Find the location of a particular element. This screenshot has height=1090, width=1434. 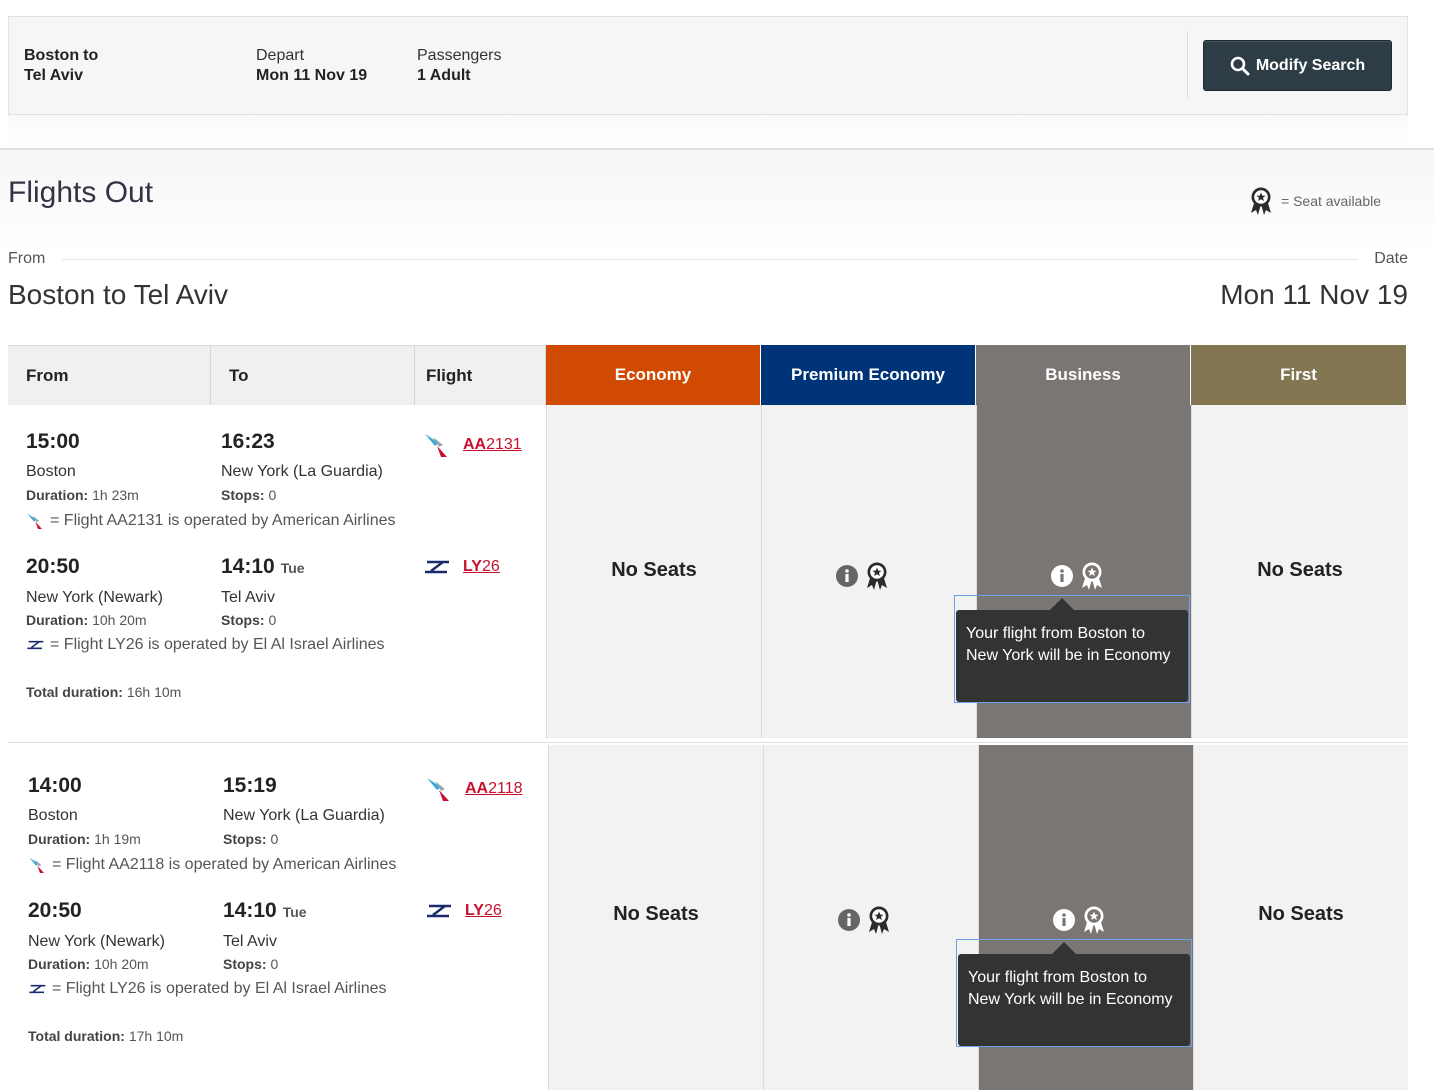

departure-time: 14:00 is located at coordinates (55, 785).